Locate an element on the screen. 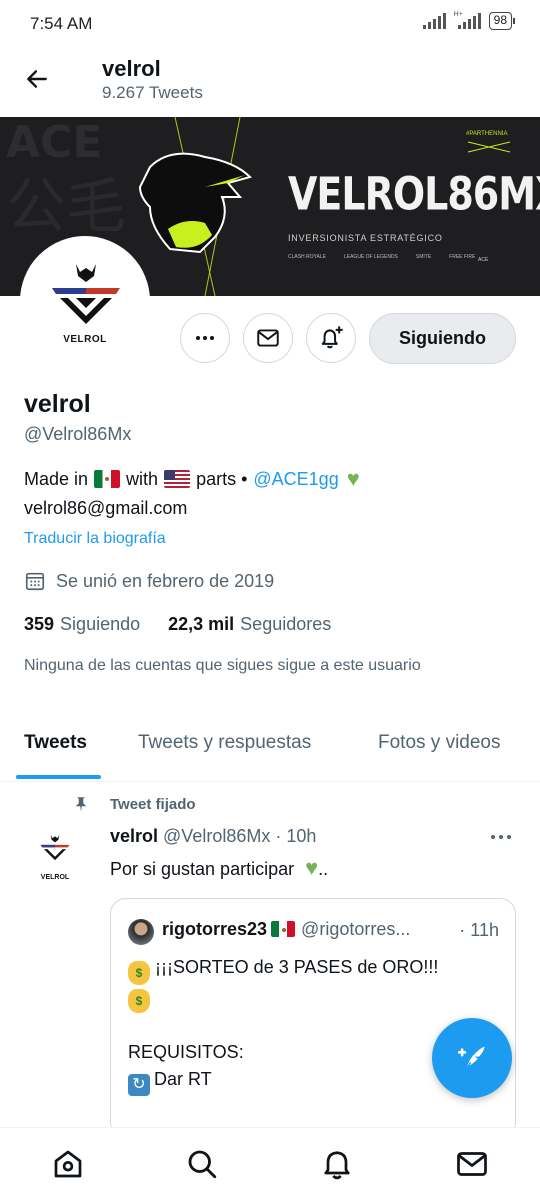  active-tab-indicator is located at coordinates (58, 777).